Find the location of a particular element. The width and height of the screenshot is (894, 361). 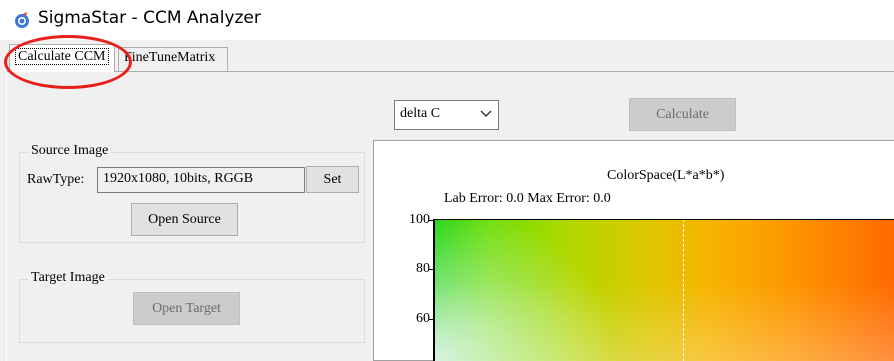

mode-select: delta C is located at coordinates (446, 115).